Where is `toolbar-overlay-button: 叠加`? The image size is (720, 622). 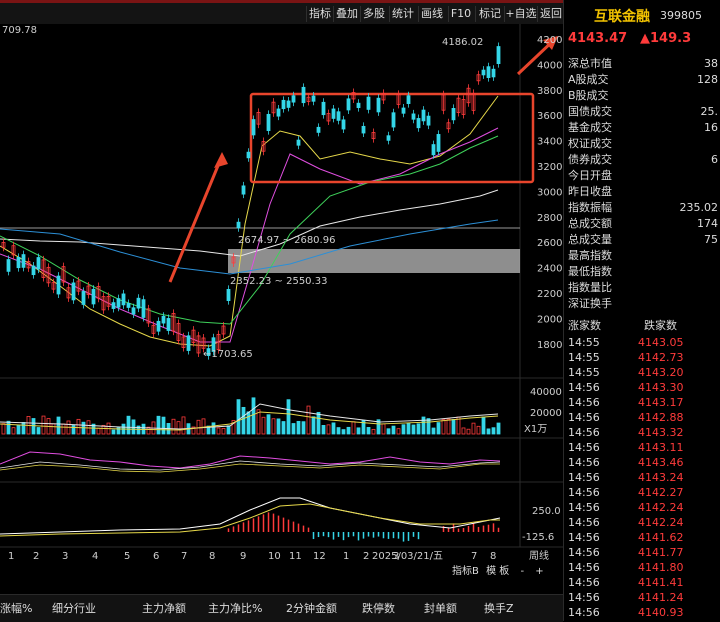 toolbar-overlay-button: 叠加 is located at coordinates (346, 14).